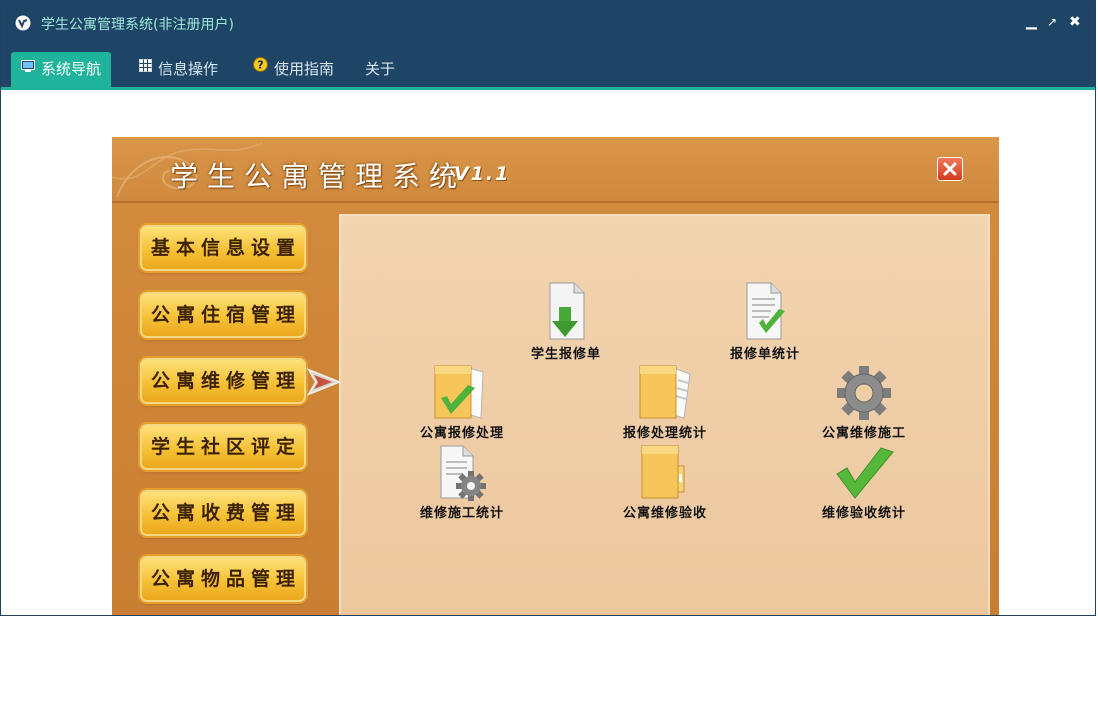 This screenshot has width=1098, height=728. What do you see at coordinates (324, 382) in the screenshot?
I see `selected-arrow-icon` at bounding box center [324, 382].